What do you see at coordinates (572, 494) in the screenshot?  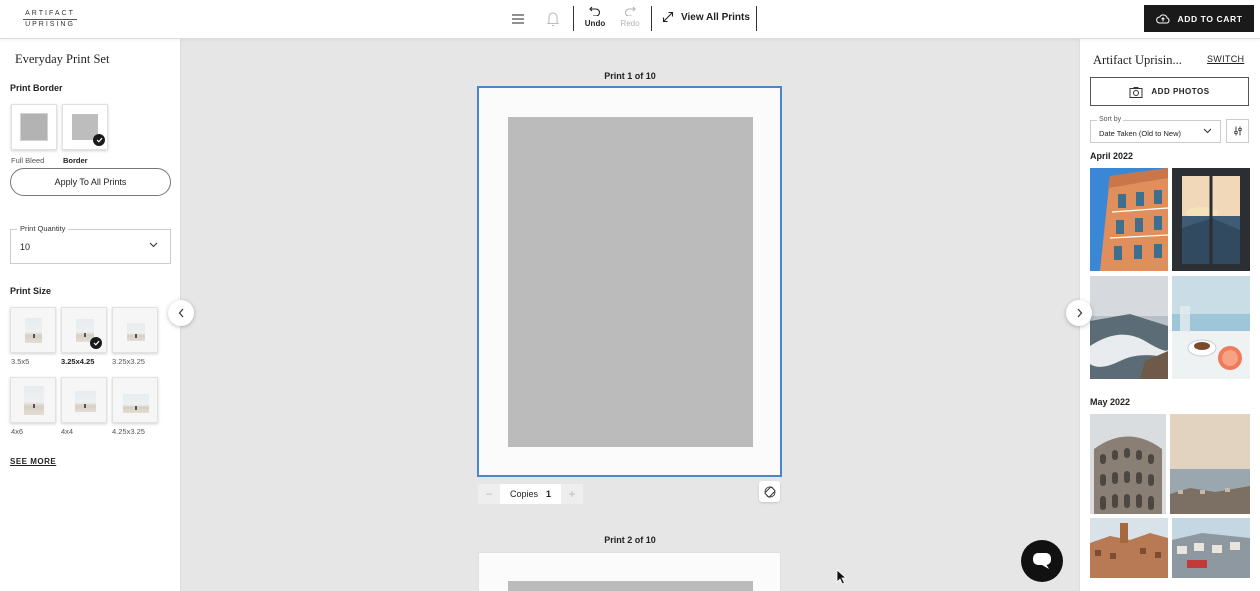 I see `increase-copies-button: +` at bounding box center [572, 494].